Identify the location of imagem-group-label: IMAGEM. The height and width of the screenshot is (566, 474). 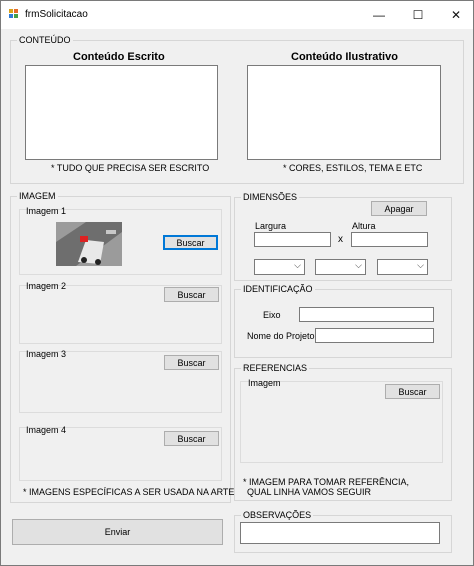
(37, 196).